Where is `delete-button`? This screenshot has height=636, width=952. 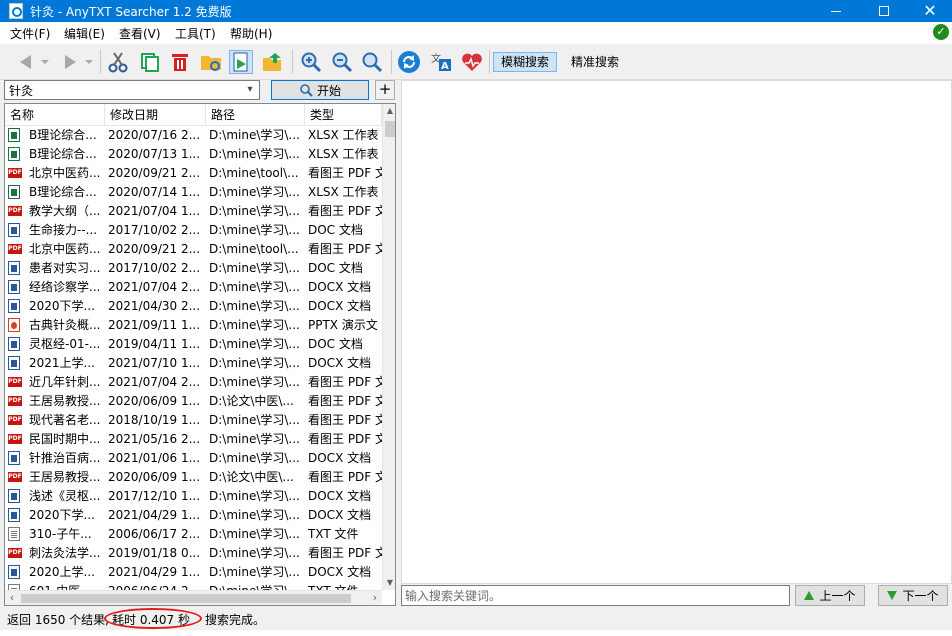
delete-button is located at coordinates (180, 62).